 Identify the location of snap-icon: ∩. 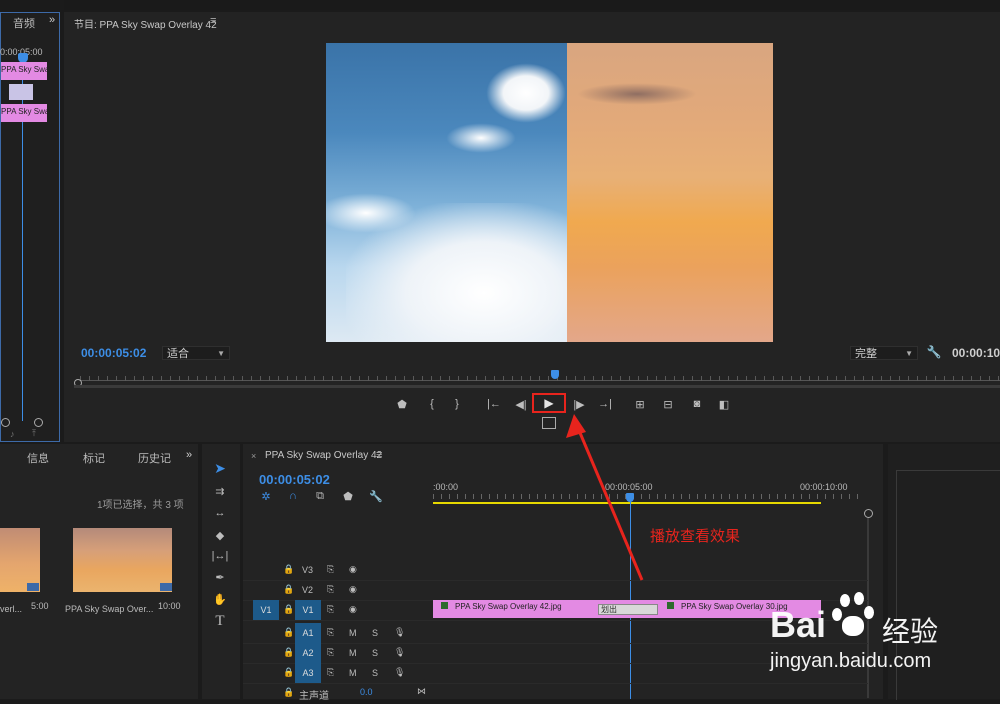
(293, 496).